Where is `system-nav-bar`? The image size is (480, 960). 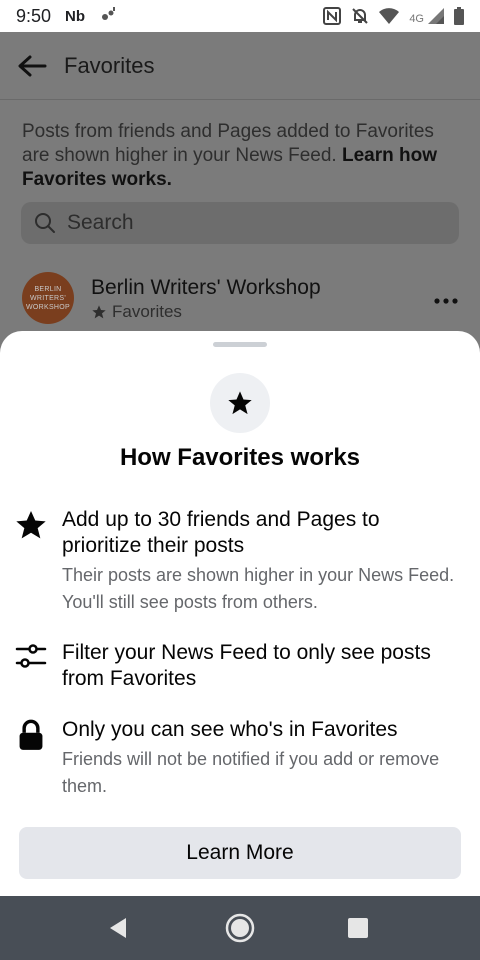 system-nav-bar is located at coordinates (240, 928).